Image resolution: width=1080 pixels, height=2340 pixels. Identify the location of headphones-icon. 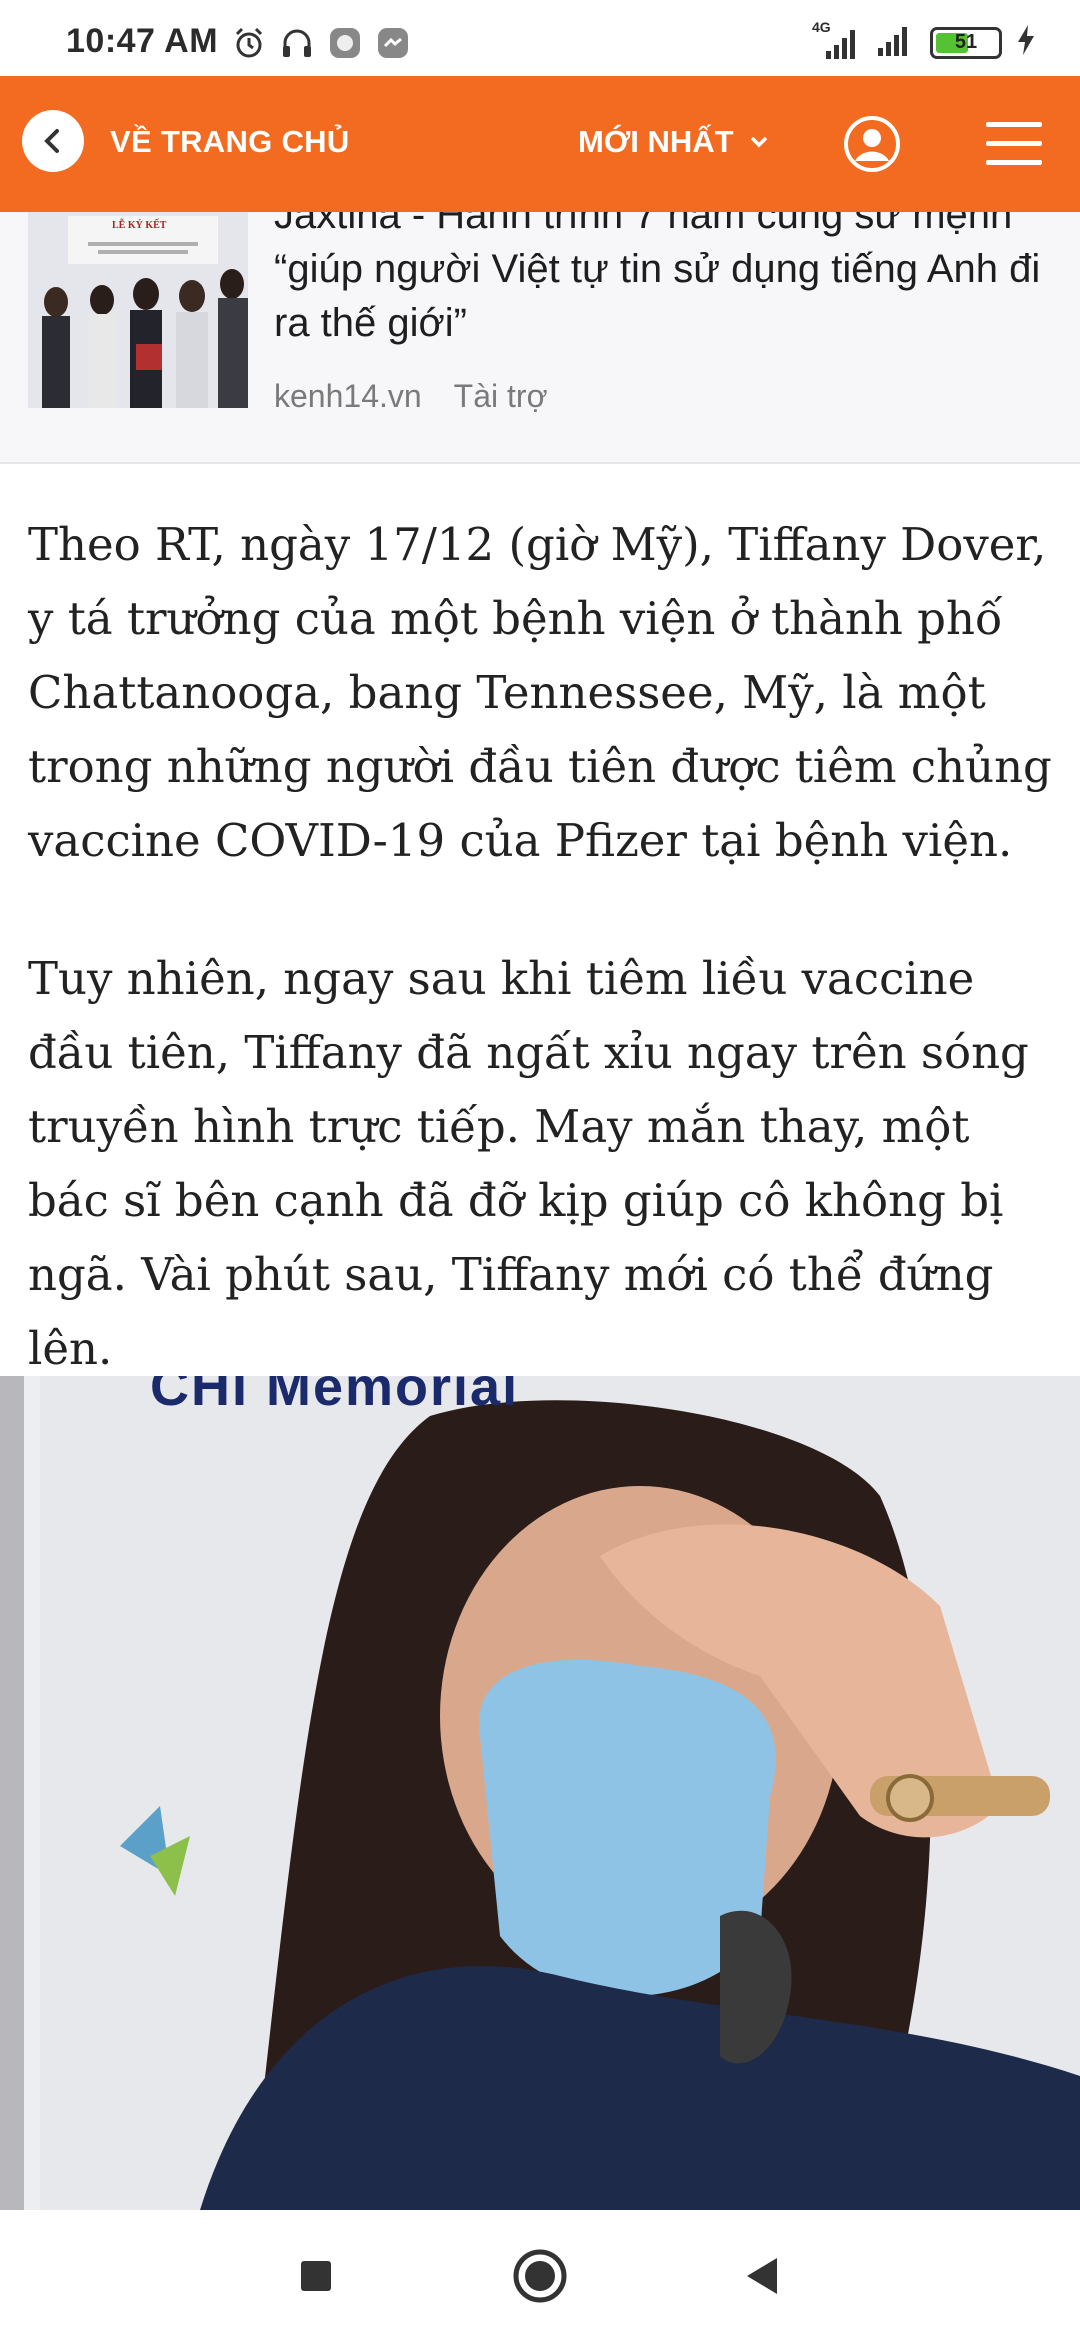
(297, 43).